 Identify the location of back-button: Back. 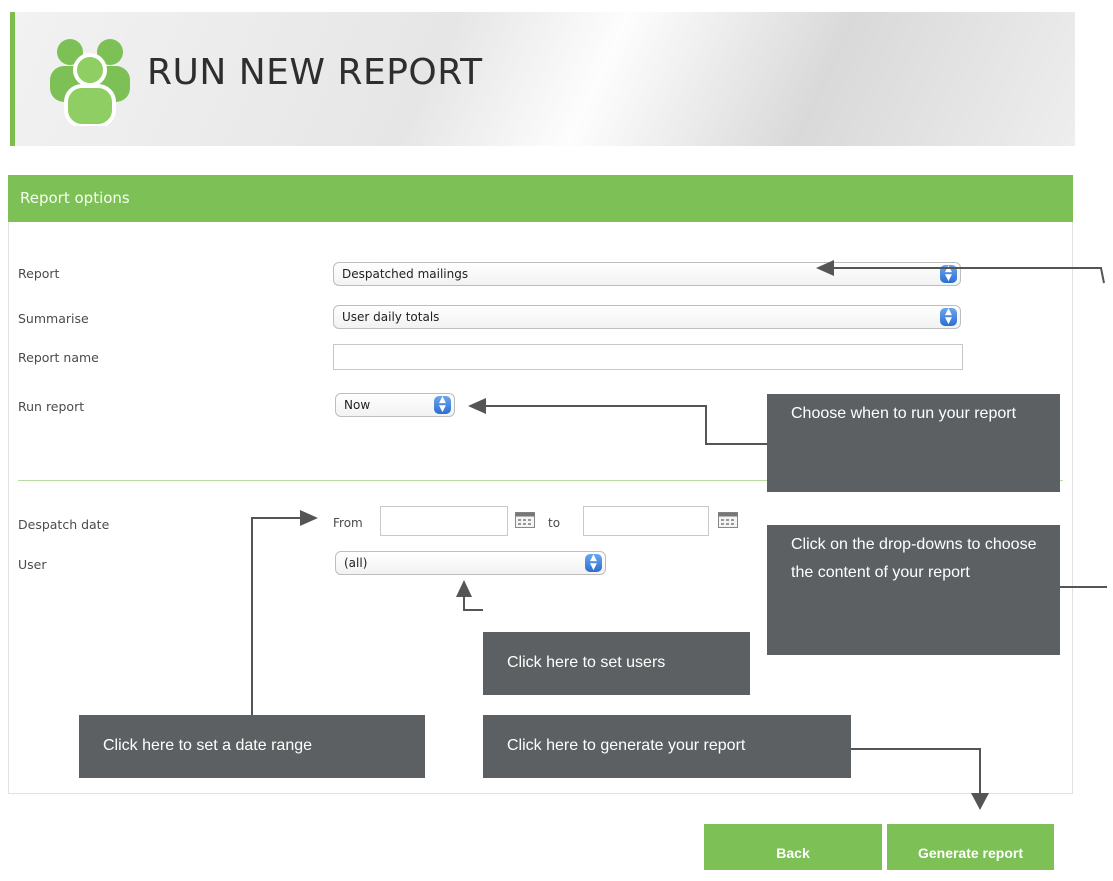
(793, 847).